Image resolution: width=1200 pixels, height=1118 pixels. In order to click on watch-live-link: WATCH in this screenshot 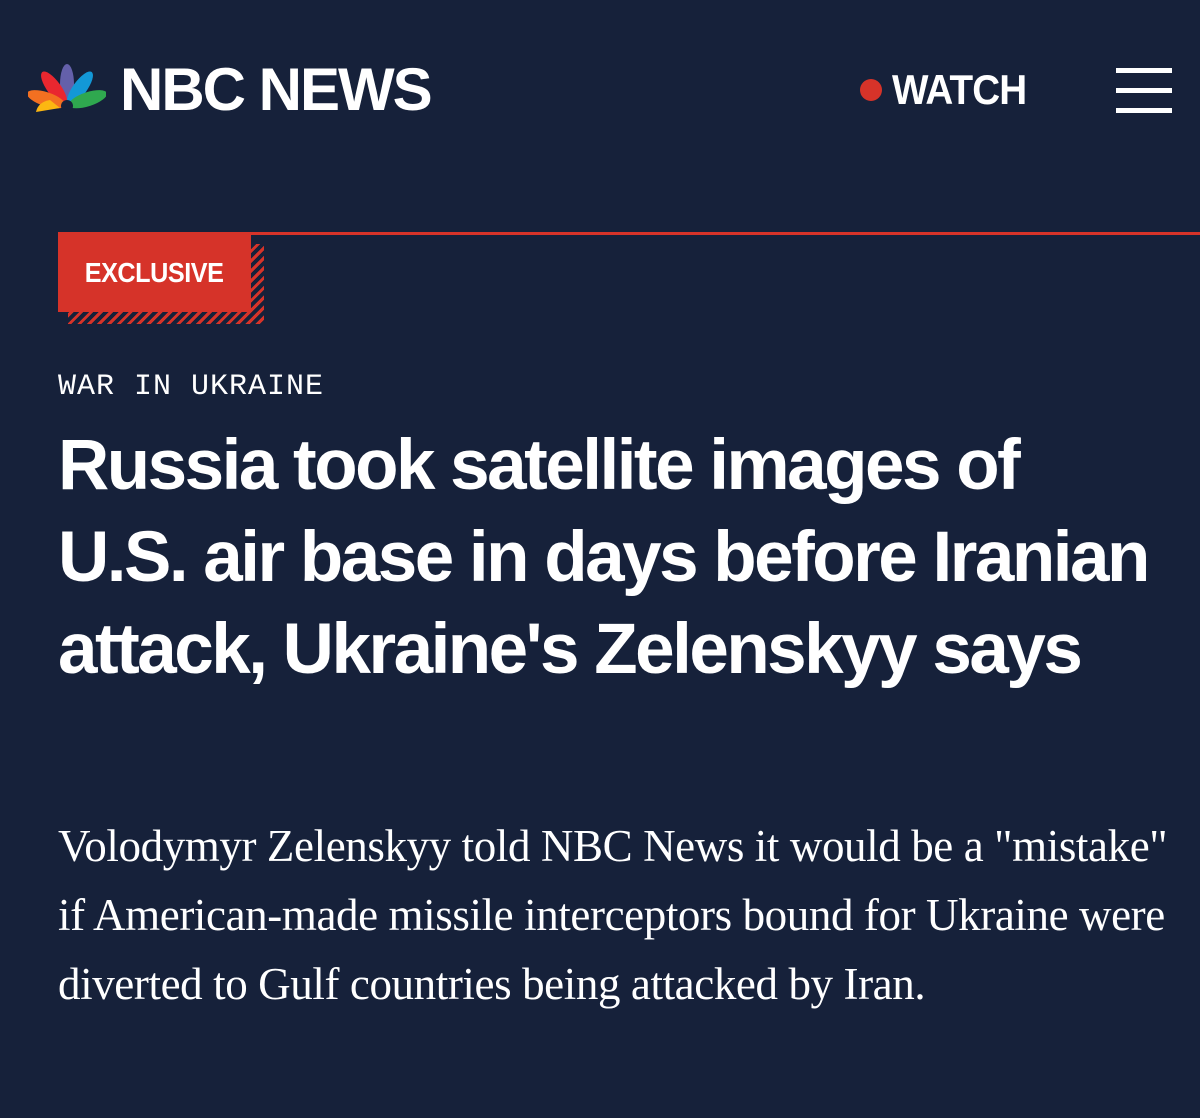, I will do `click(949, 90)`.